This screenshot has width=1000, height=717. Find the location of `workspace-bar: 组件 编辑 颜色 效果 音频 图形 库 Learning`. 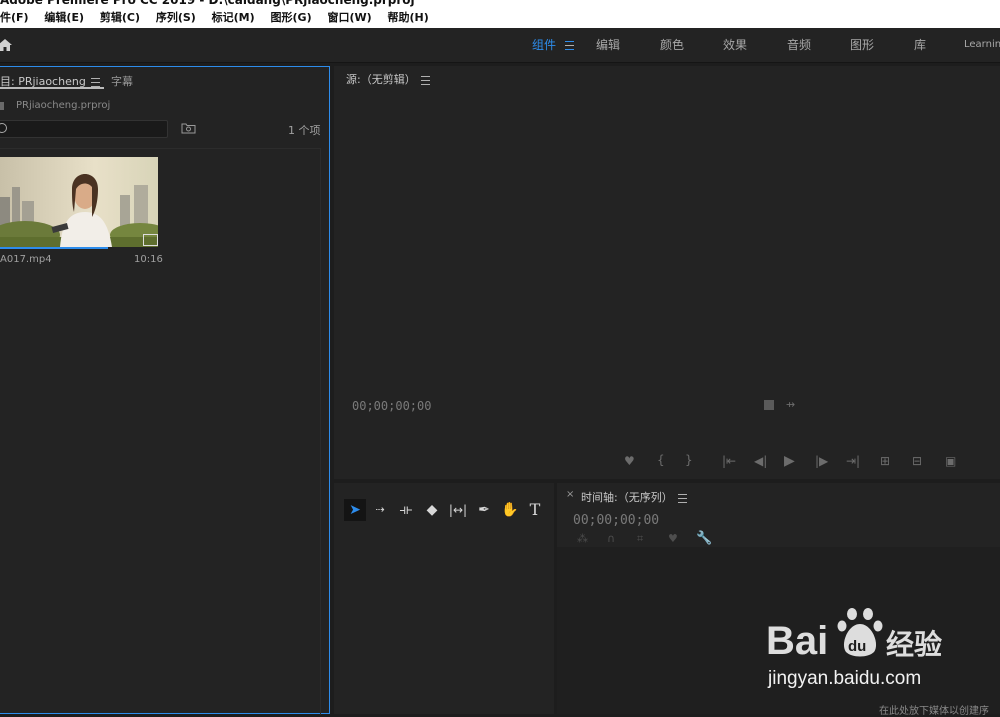

workspace-bar: 组件 编辑 颜色 效果 音频 图形 库 Learning is located at coordinates (500, 45).